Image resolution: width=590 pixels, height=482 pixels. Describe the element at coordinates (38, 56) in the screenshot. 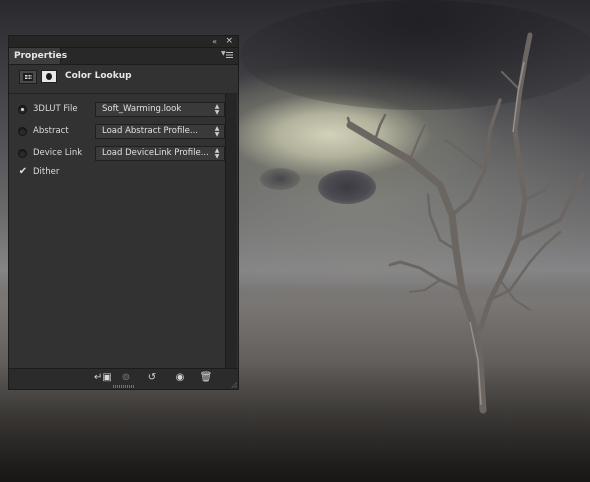

I see `tab-properties: Properties` at that location.